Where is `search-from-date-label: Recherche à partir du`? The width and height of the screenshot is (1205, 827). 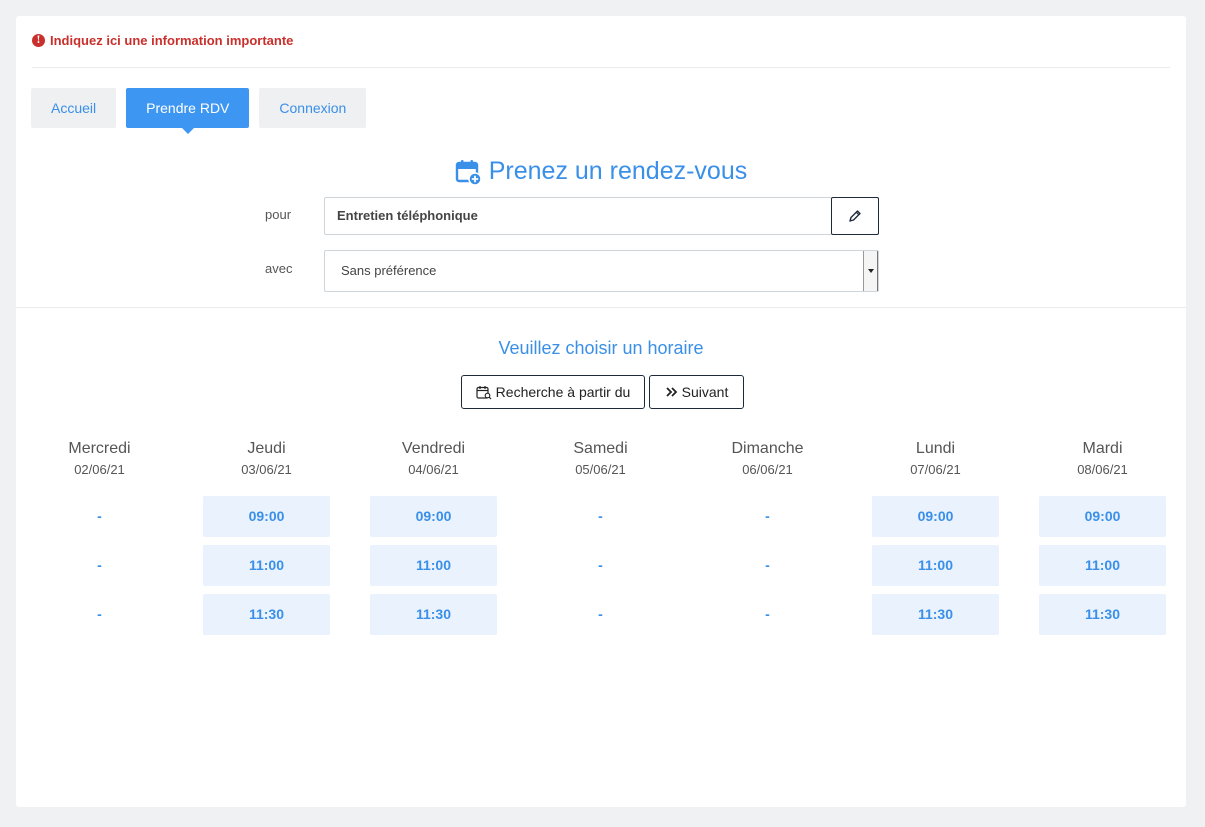
search-from-date-label: Recherche à partir du is located at coordinates (563, 392).